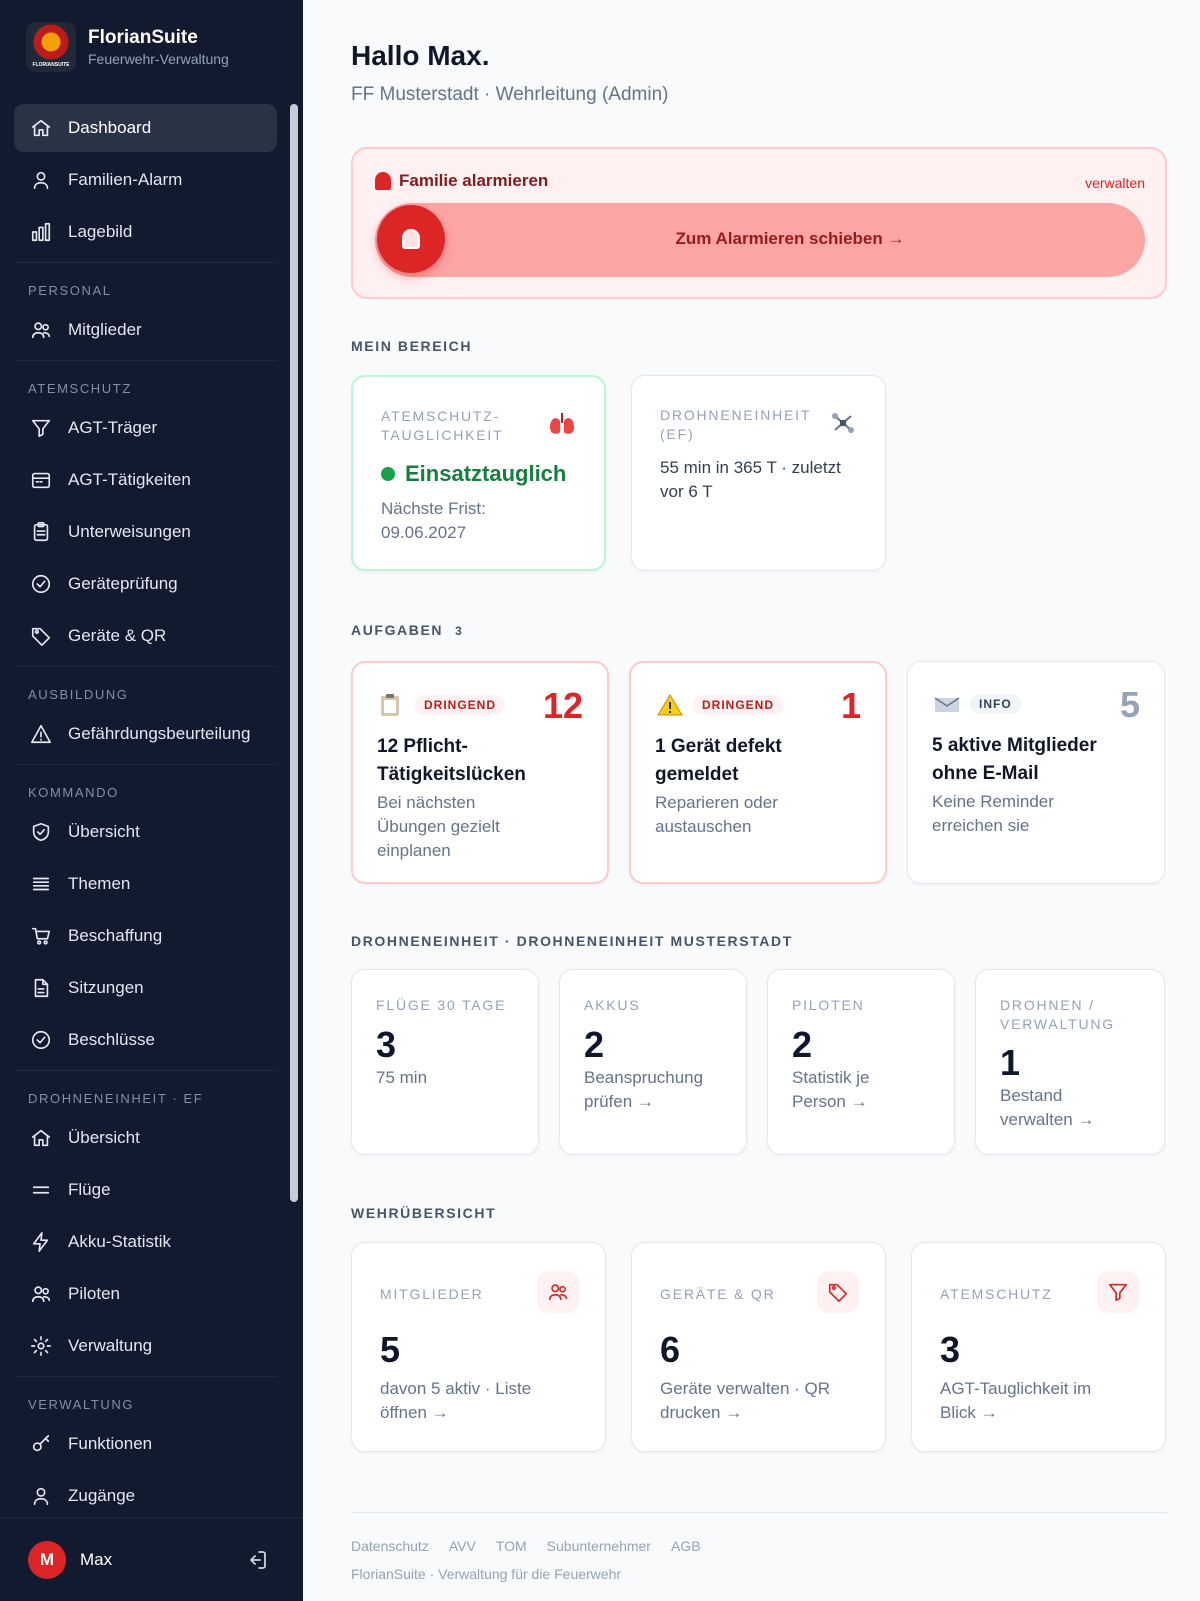 This screenshot has width=1200, height=1601. Describe the element at coordinates (96, 1560) in the screenshot. I see `user-name: Max` at that location.